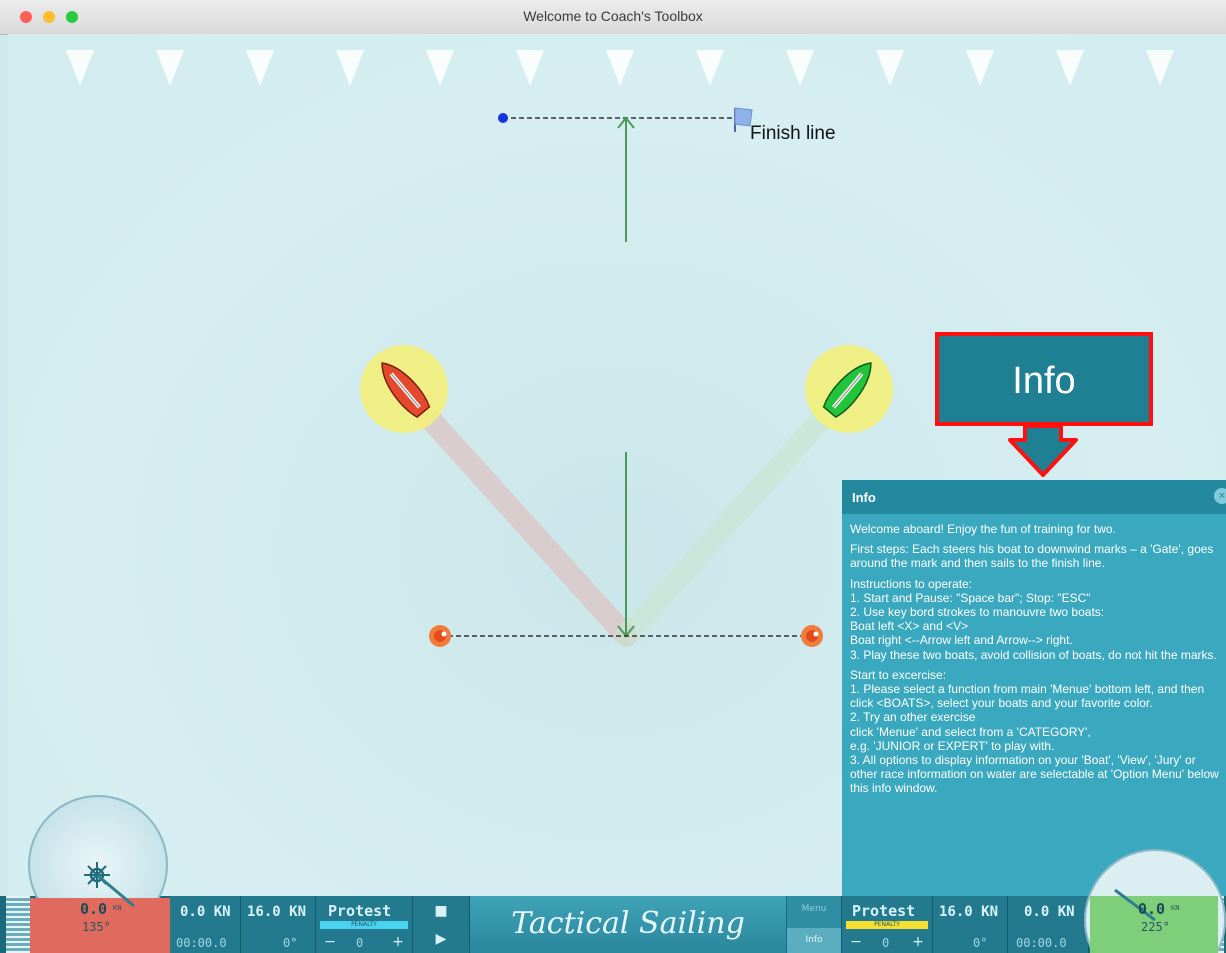 Image resolution: width=1226 pixels, height=953 pixels. I want to click on boat-left, so click(404, 389).